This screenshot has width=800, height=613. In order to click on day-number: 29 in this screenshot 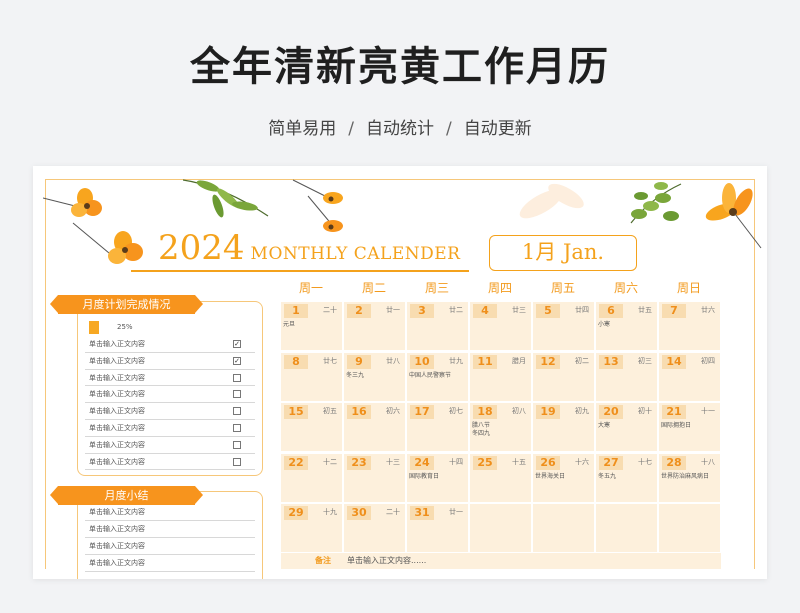, I will do `click(296, 513)`.